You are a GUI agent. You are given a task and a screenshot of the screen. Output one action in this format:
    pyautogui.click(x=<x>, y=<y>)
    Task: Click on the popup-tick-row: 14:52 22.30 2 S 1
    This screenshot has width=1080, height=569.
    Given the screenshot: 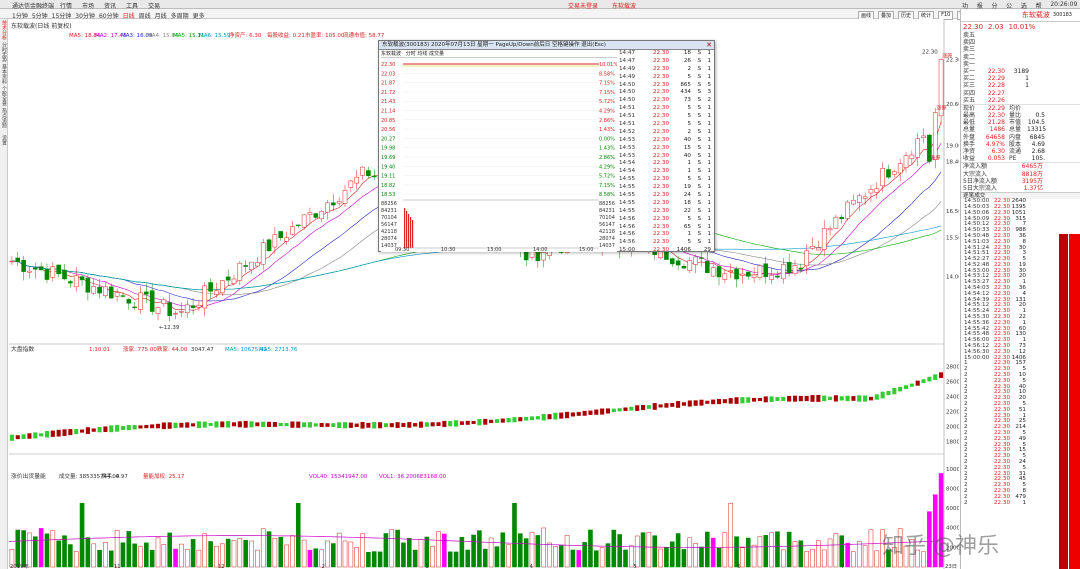 What is the action you would take?
    pyautogui.click(x=666, y=133)
    